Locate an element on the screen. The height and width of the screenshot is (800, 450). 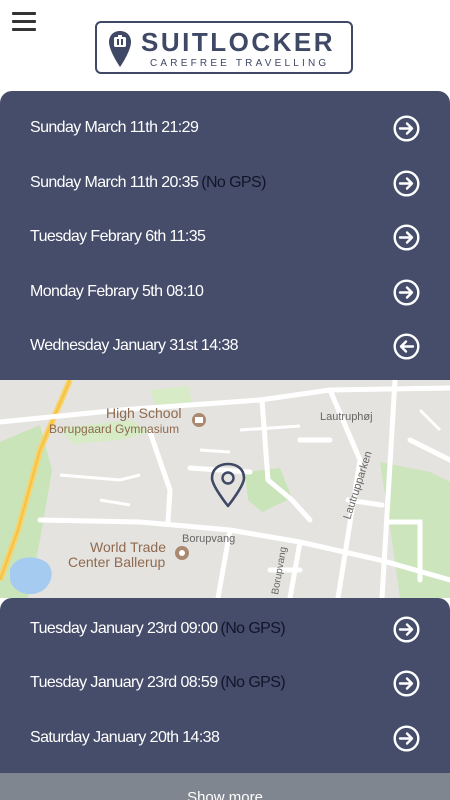
history-item-label: Tuesday January 23rd 09:00 is located at coordinates (124, 628).